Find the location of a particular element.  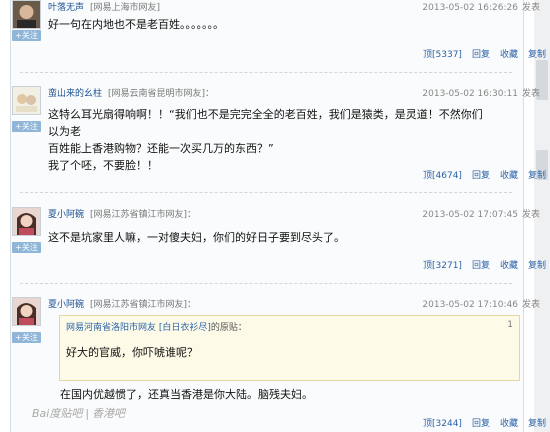

post-time-text: 2013-05-02 16:30:11 is located at coordinates (470, 94).